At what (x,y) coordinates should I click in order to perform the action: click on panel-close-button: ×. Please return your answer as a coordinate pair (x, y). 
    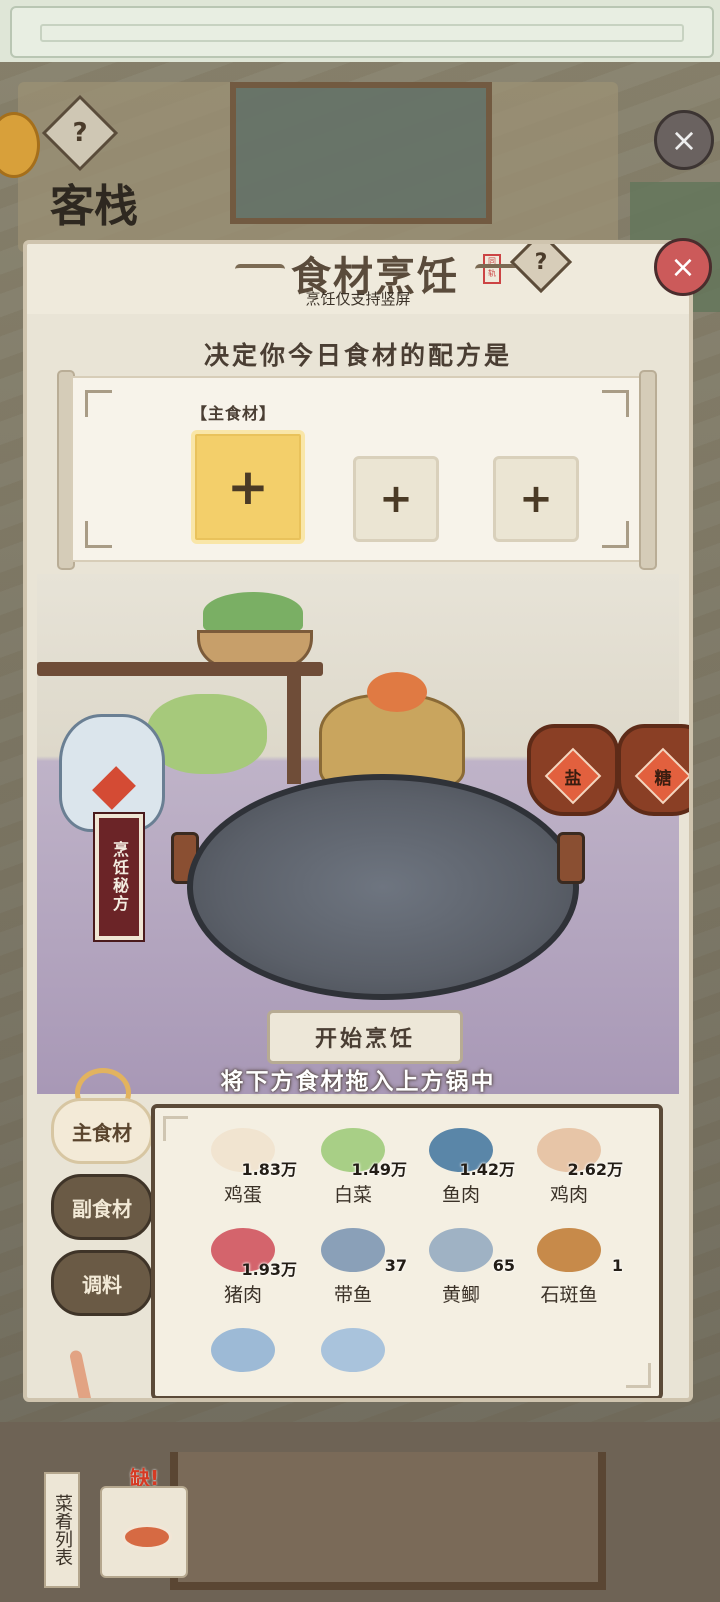
    Looking at the image, I should click on (683, 267).